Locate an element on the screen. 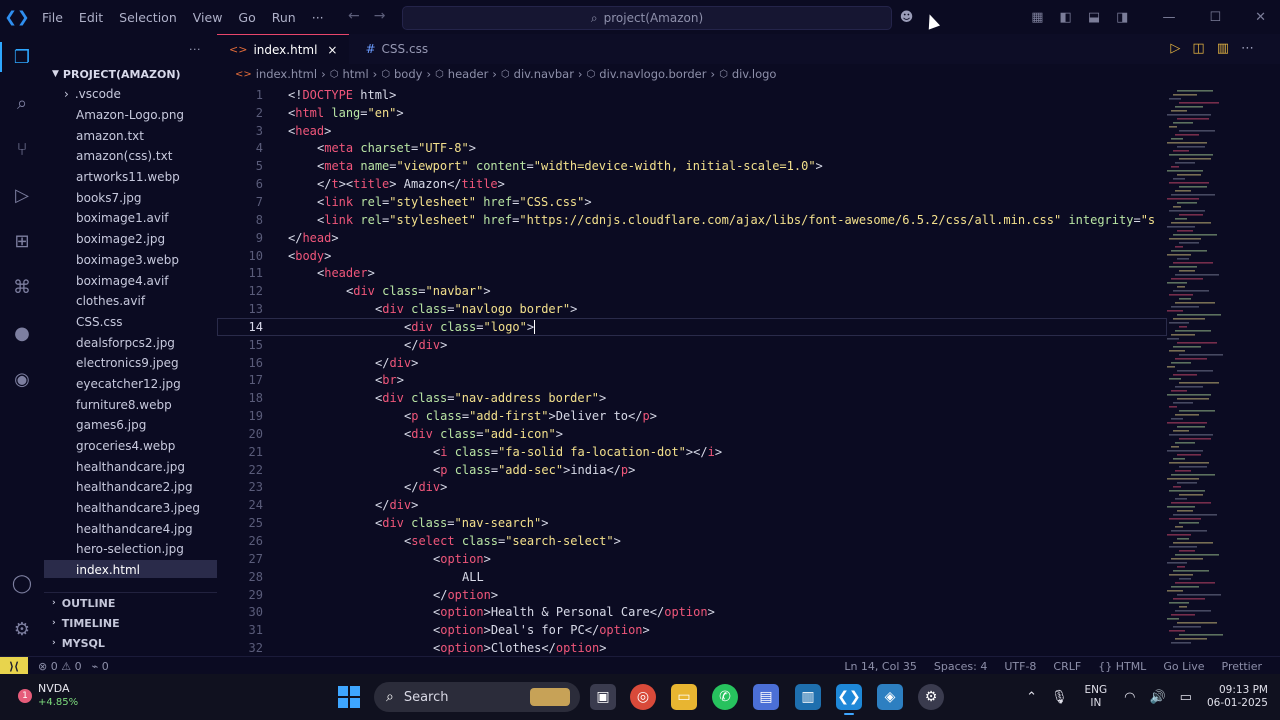  breadcrumb-item: div.navbar is located at coordinates (544, 74).